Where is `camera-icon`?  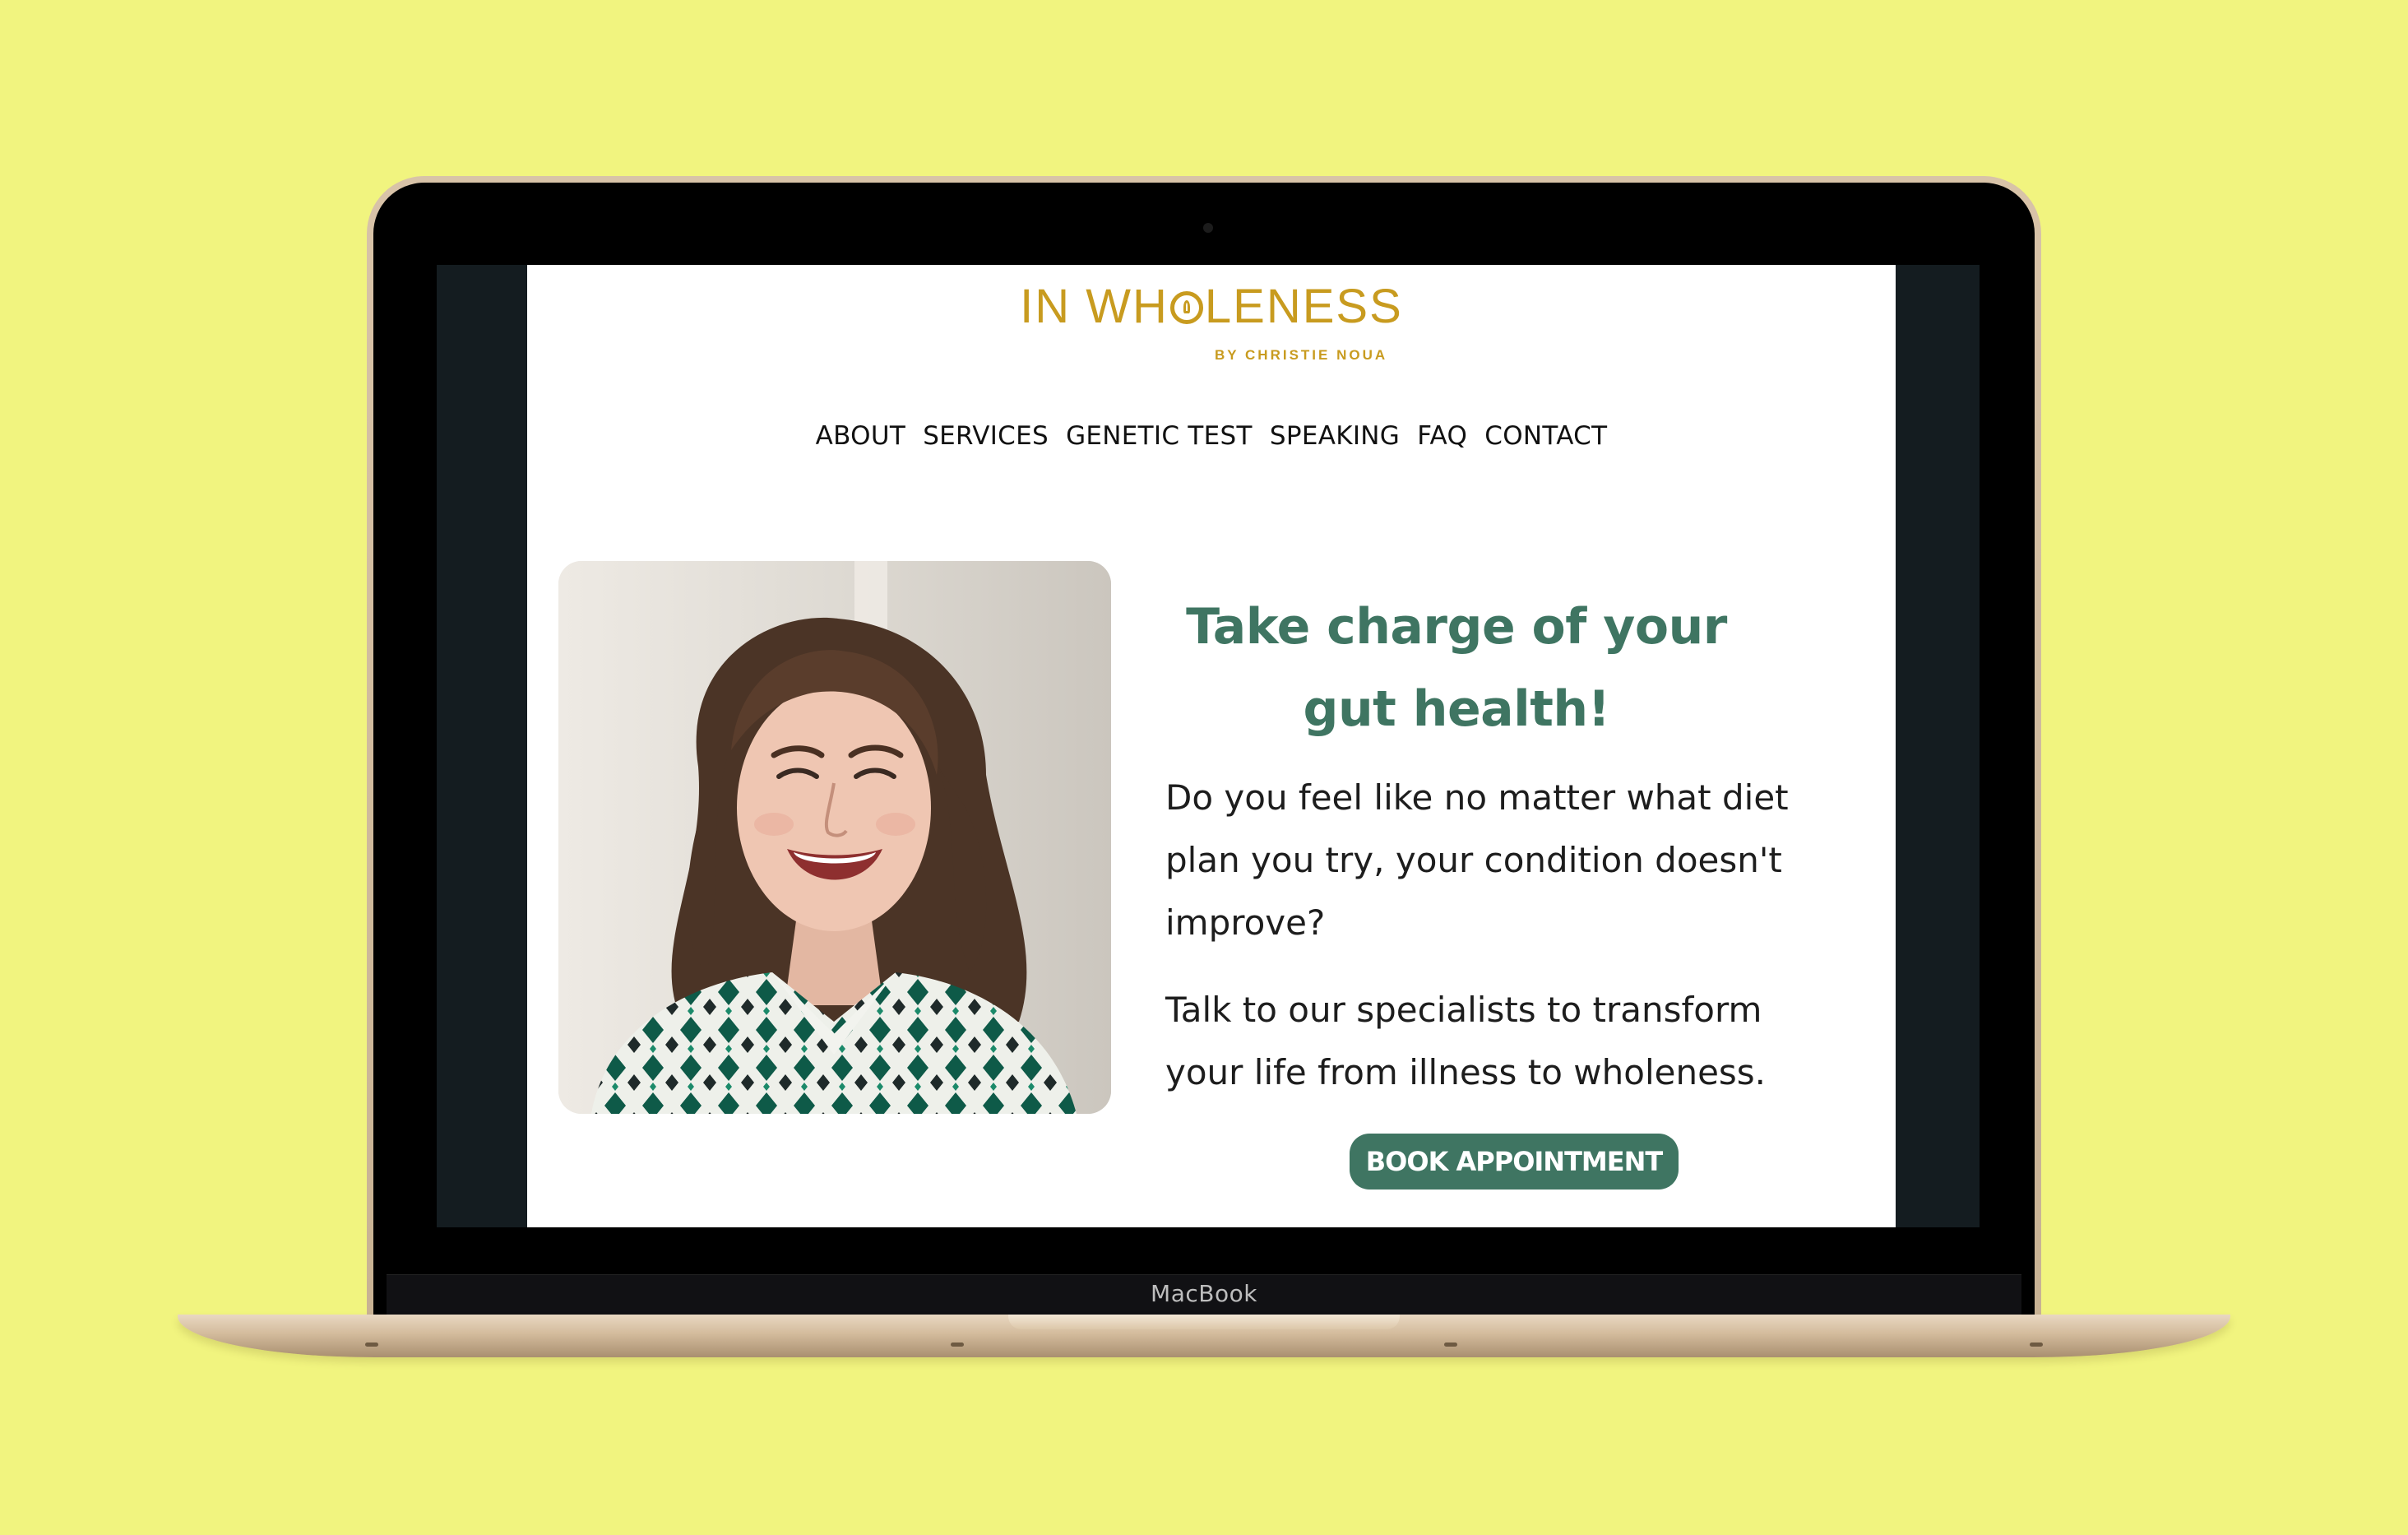
camera-icon is located at coordinates (1208, 228).